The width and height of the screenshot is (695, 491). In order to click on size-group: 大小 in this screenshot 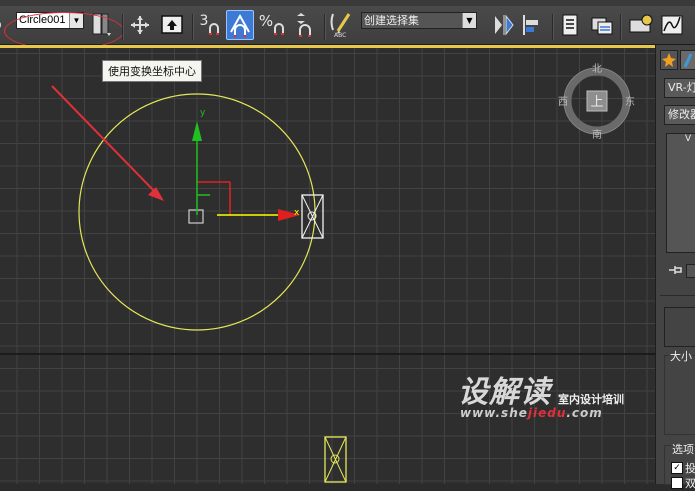, I will do `click(679, 391)`.